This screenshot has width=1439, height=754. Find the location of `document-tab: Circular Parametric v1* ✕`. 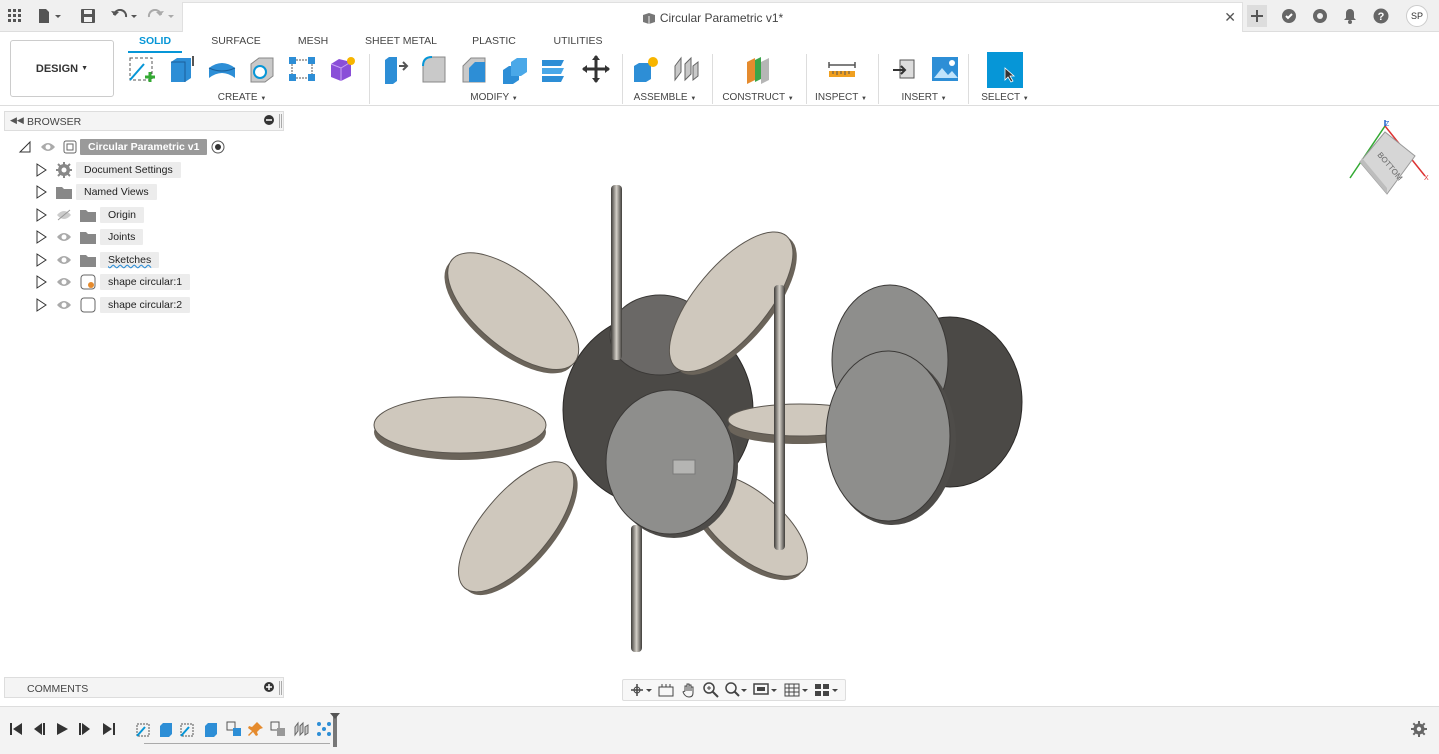

document-tab: Circular Parametric v1* ✕ is located at coordinates (712, 17).